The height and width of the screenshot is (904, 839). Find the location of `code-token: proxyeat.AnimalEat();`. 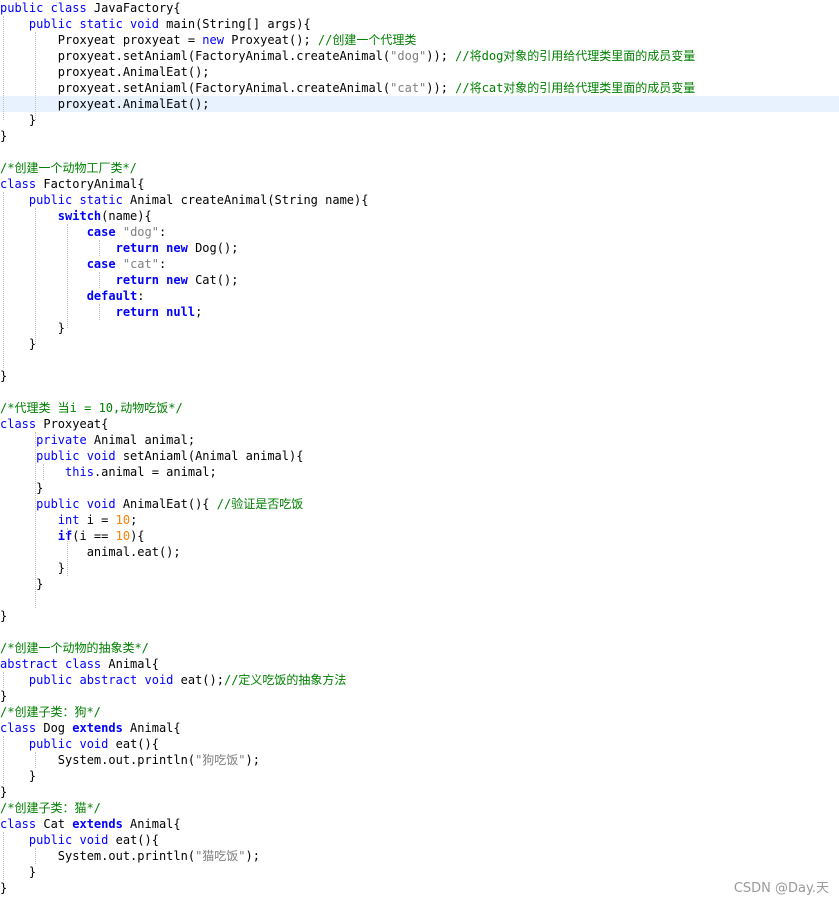

code-token: proxyeat.AnimalEat(); is located at coordinates (105, 104).